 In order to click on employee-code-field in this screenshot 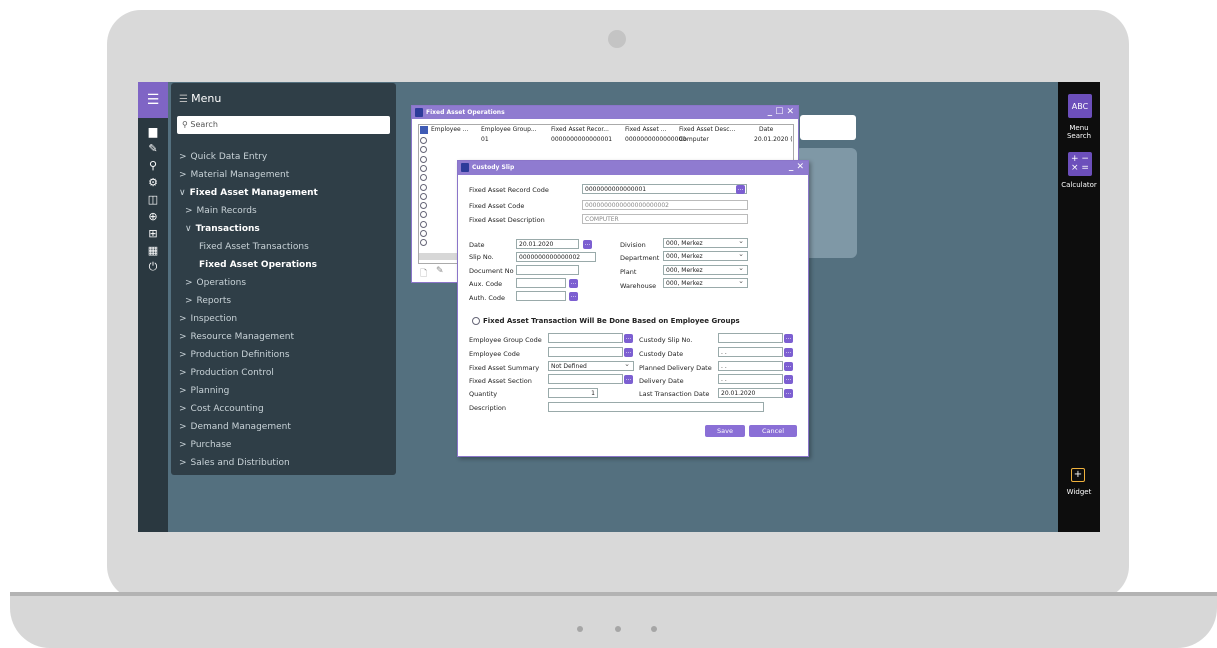, I will do `click(585, 352)`.